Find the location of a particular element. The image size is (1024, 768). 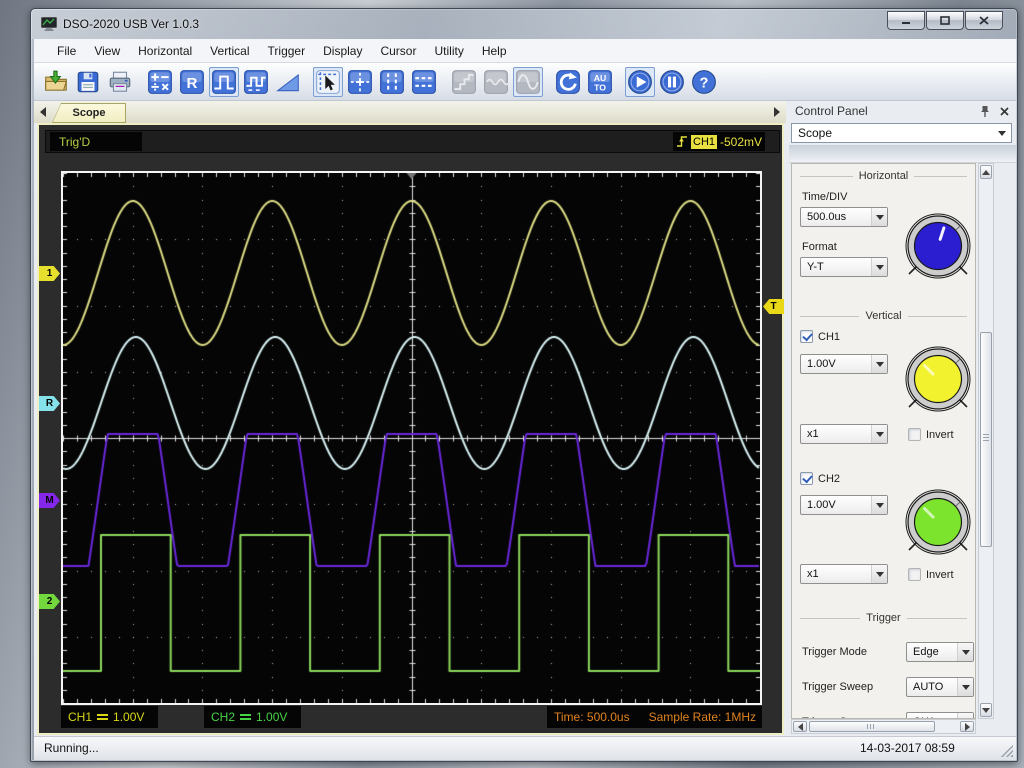

menu-item-utility: Utility is located at coordinates (448, 51).